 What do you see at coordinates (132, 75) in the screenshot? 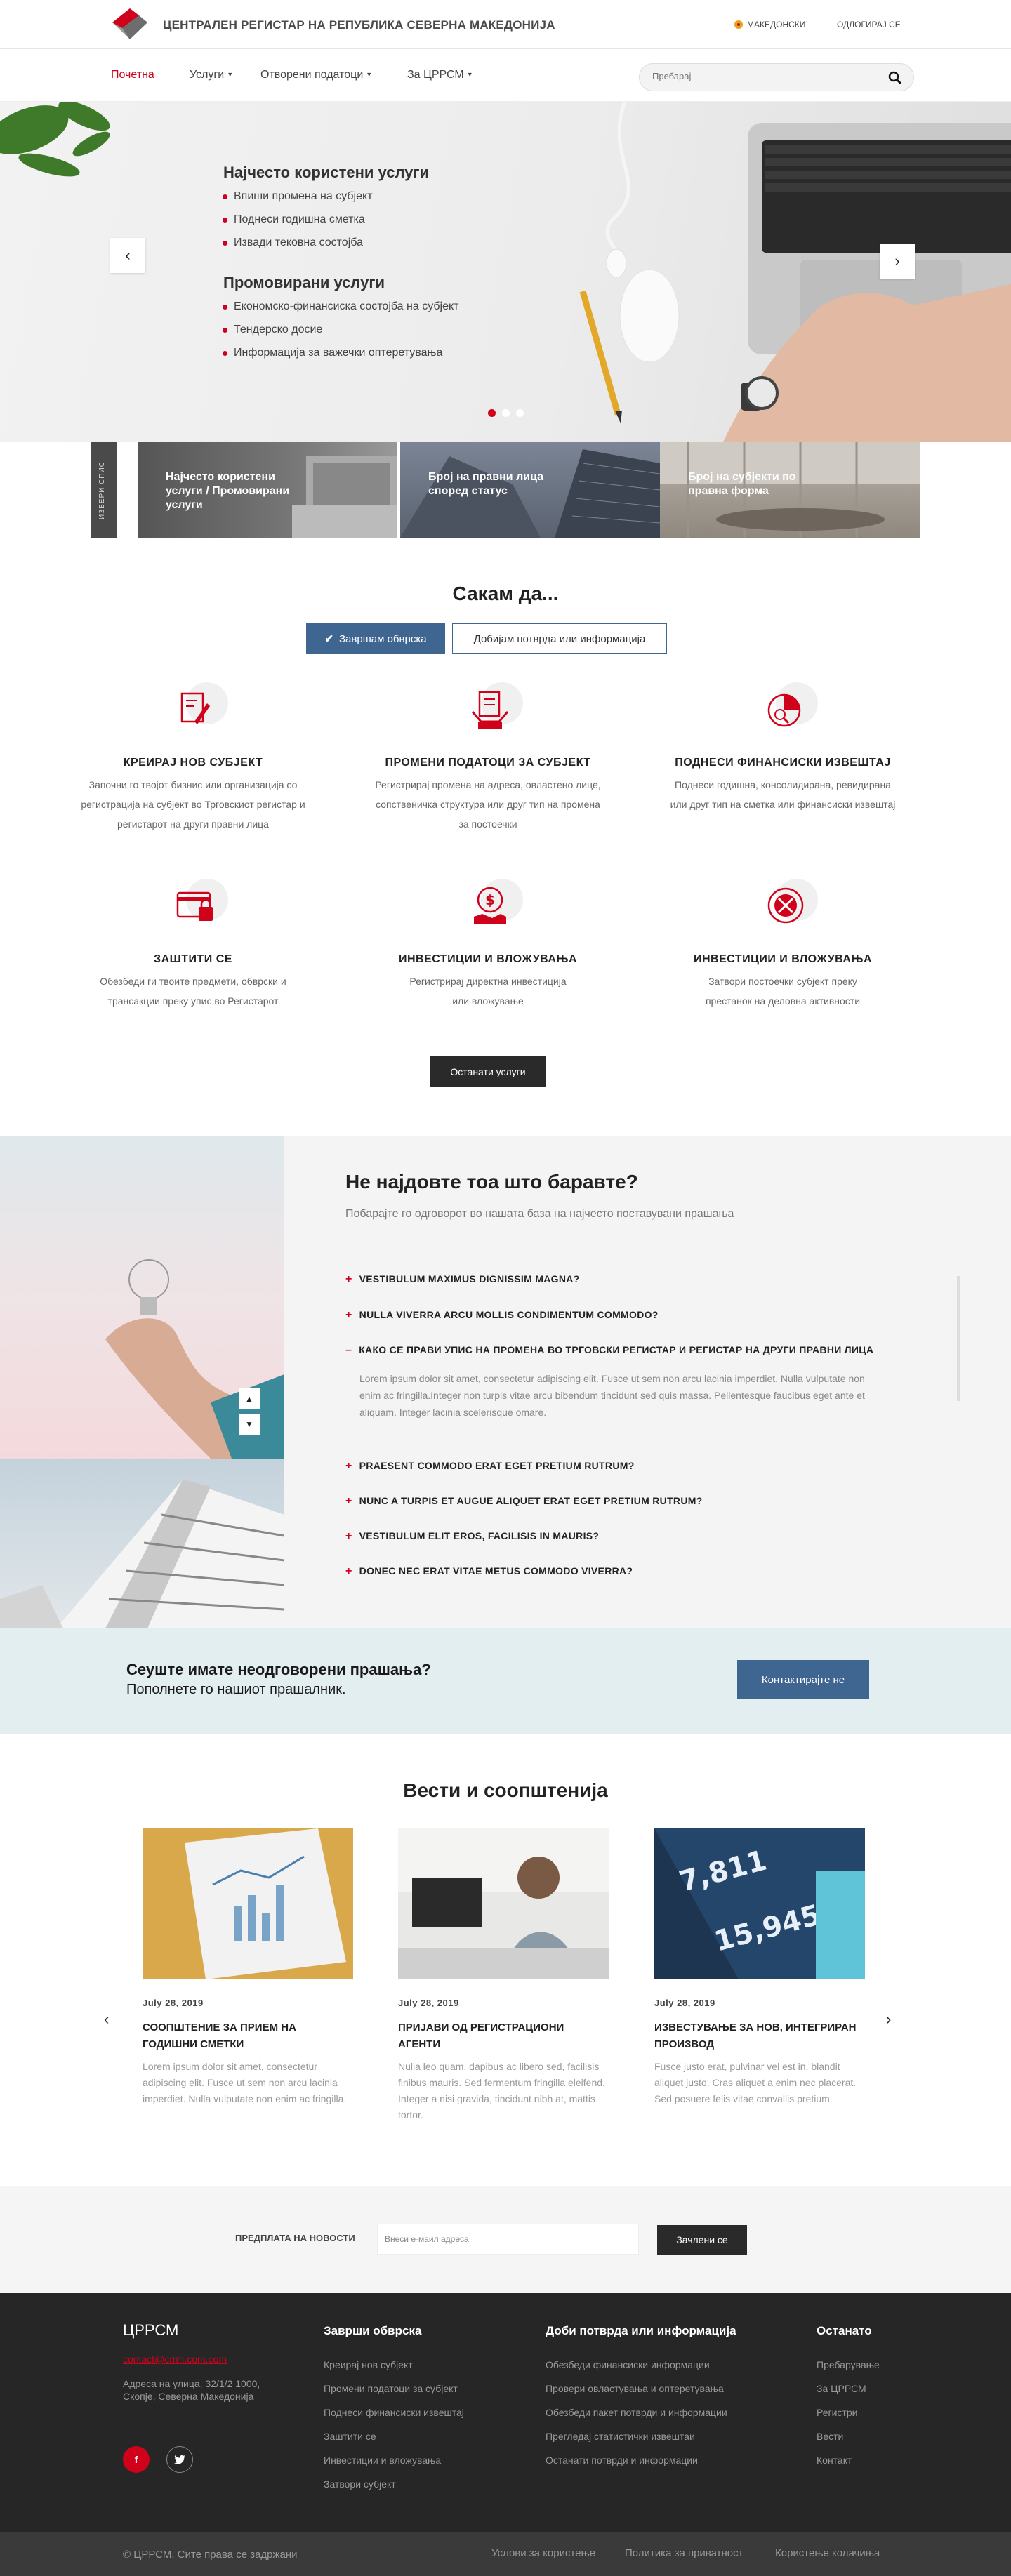
I see `nav-home: Почетна` at bounding box center [132, 75].